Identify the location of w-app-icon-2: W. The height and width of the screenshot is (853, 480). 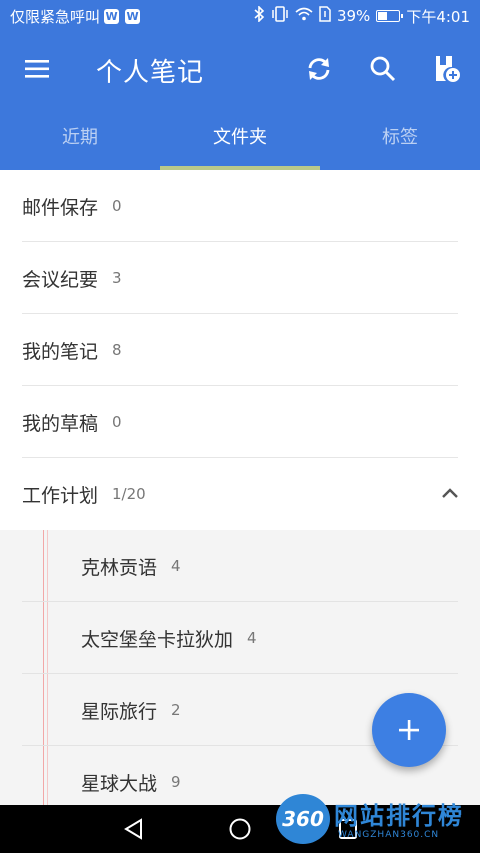
(133, 16).